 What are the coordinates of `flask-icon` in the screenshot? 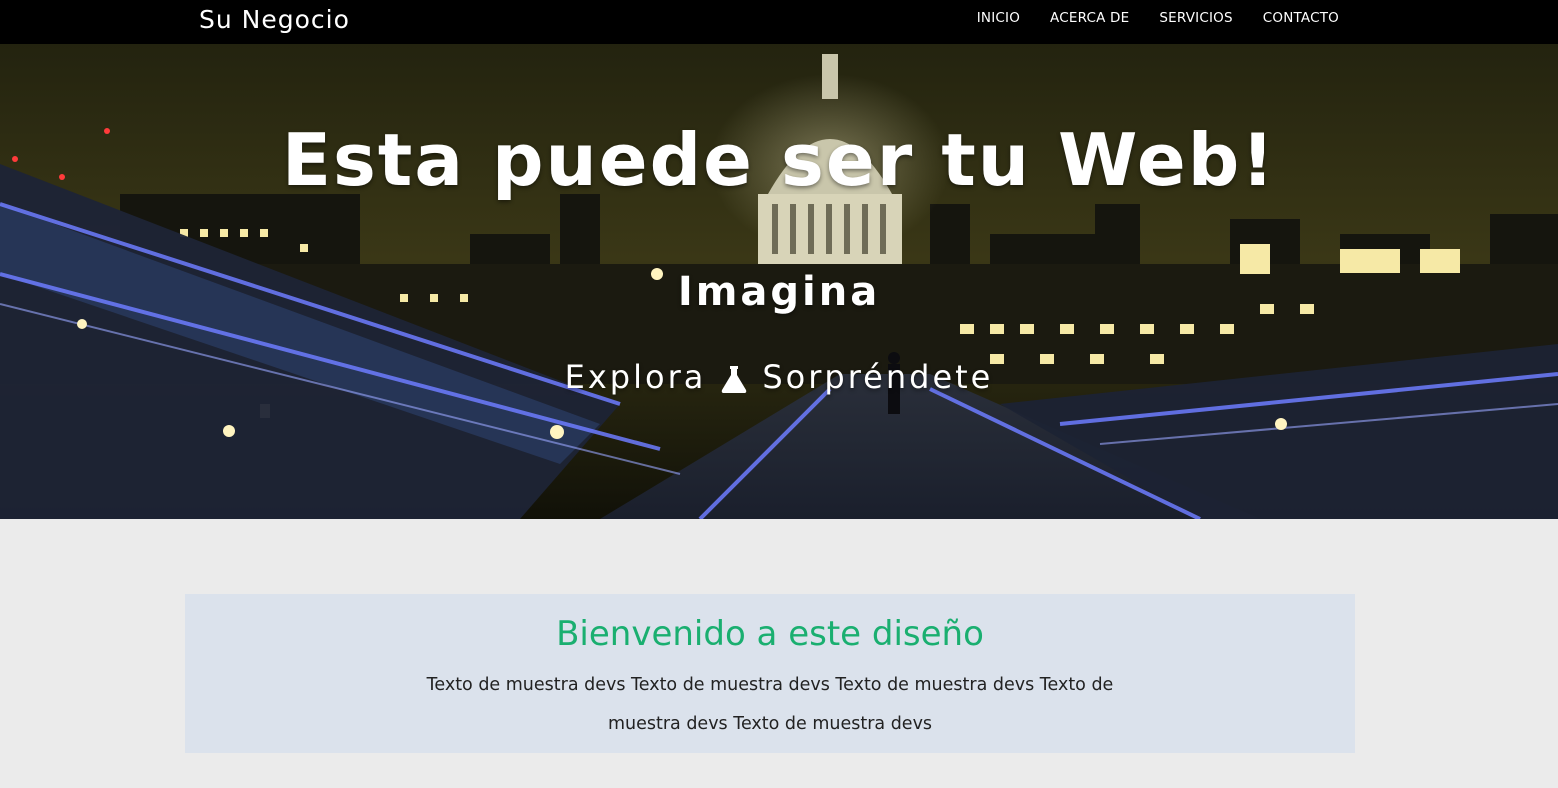 It's located at (734, 377).